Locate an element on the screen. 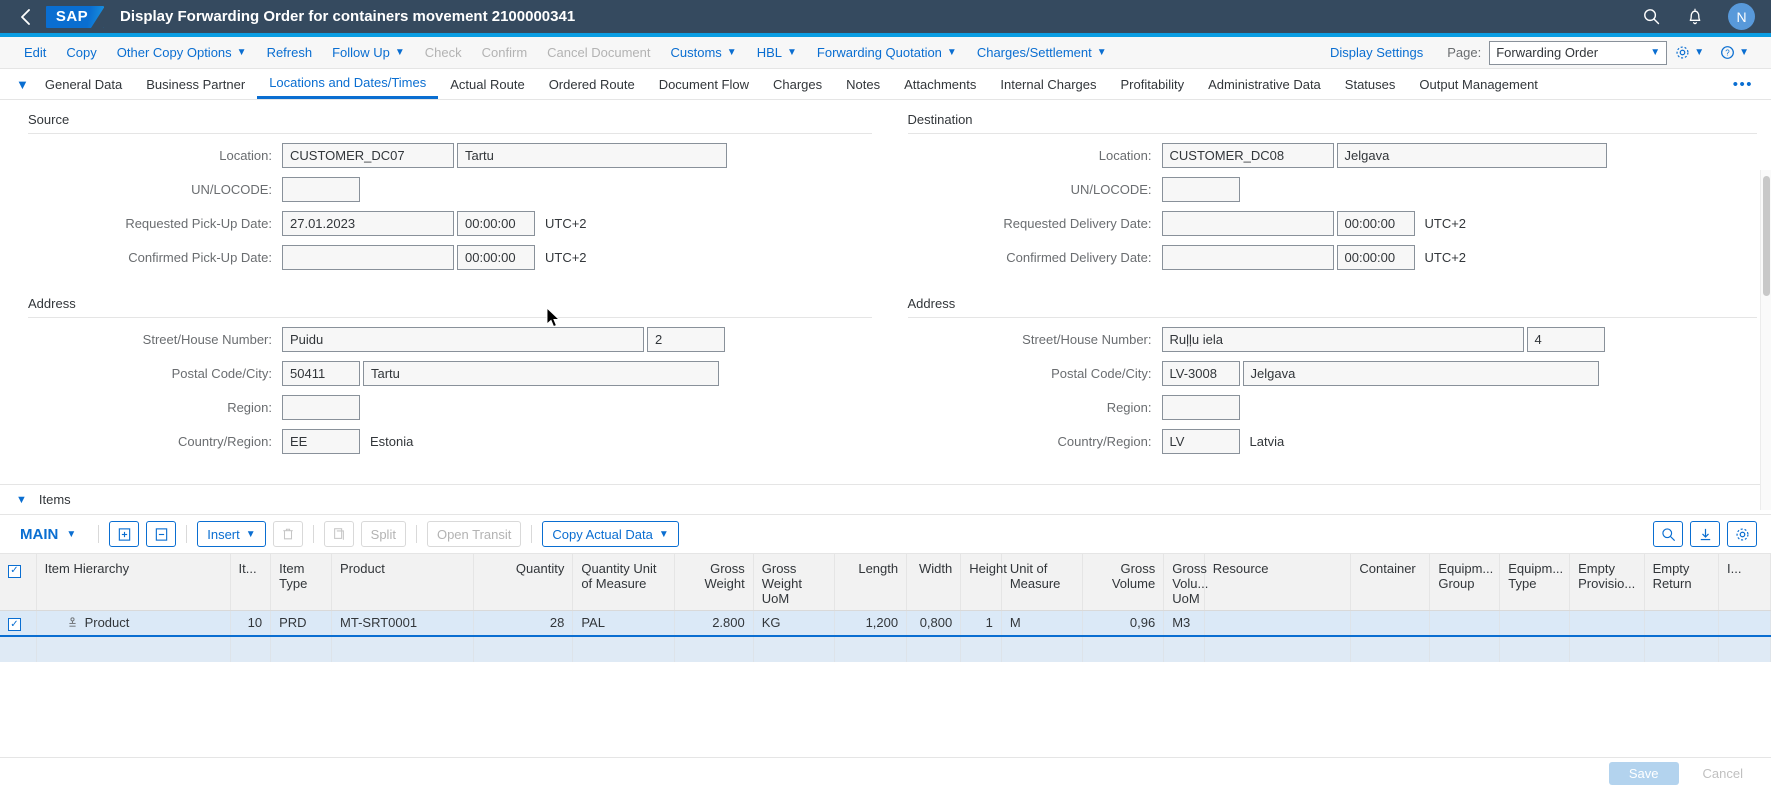  table-settings-button is located at coordinates (1742, 534).